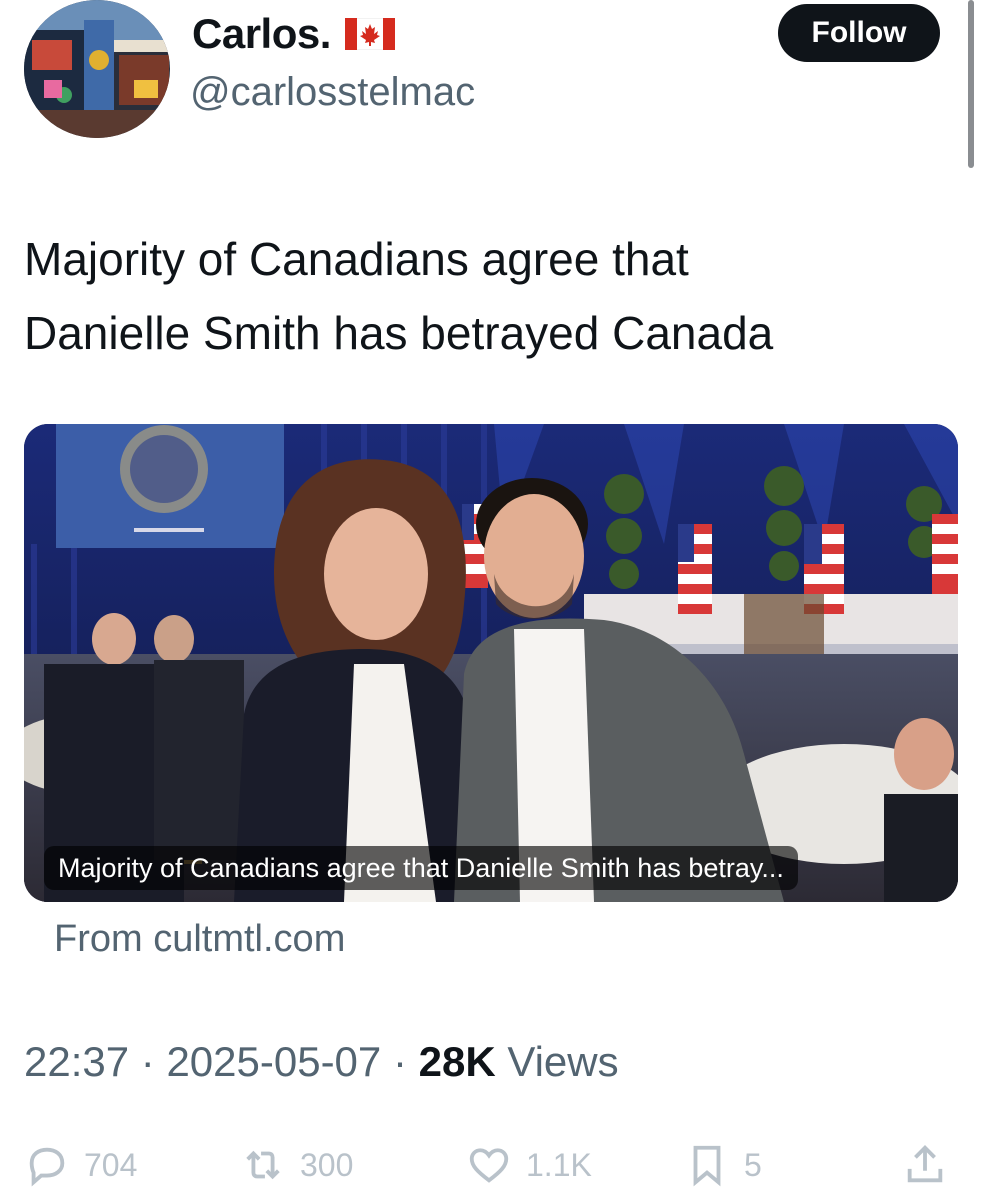  I want to click on reply-count: 704, so click(111, 1164).